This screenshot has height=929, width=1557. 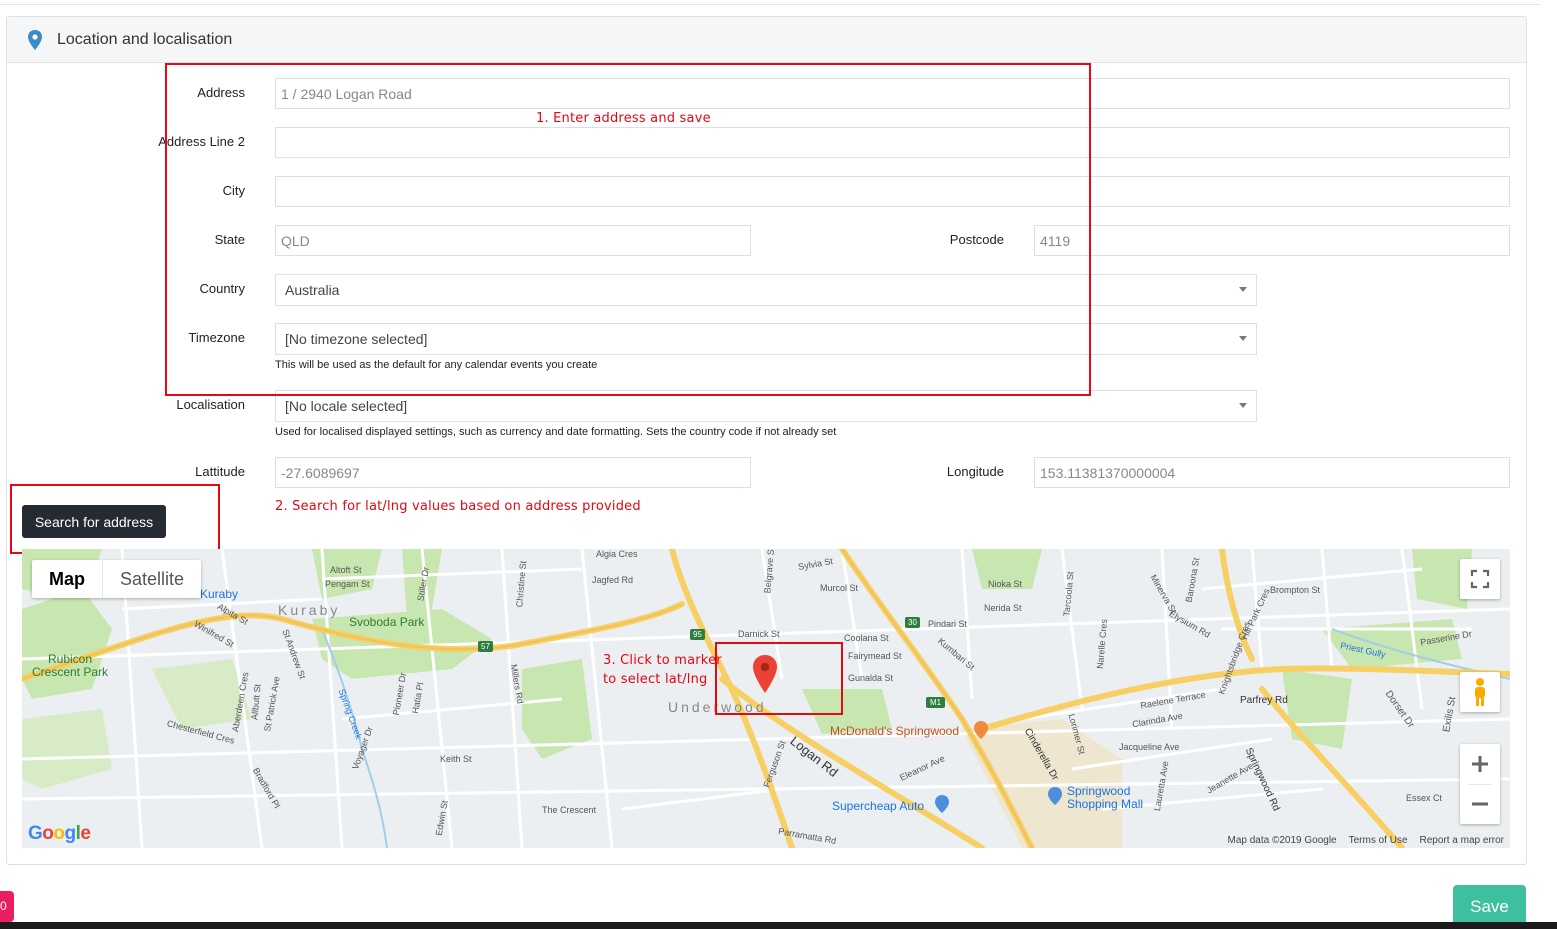 I want to click on map-label-darnick-st: Darnick St, so click(x=759, y=634).